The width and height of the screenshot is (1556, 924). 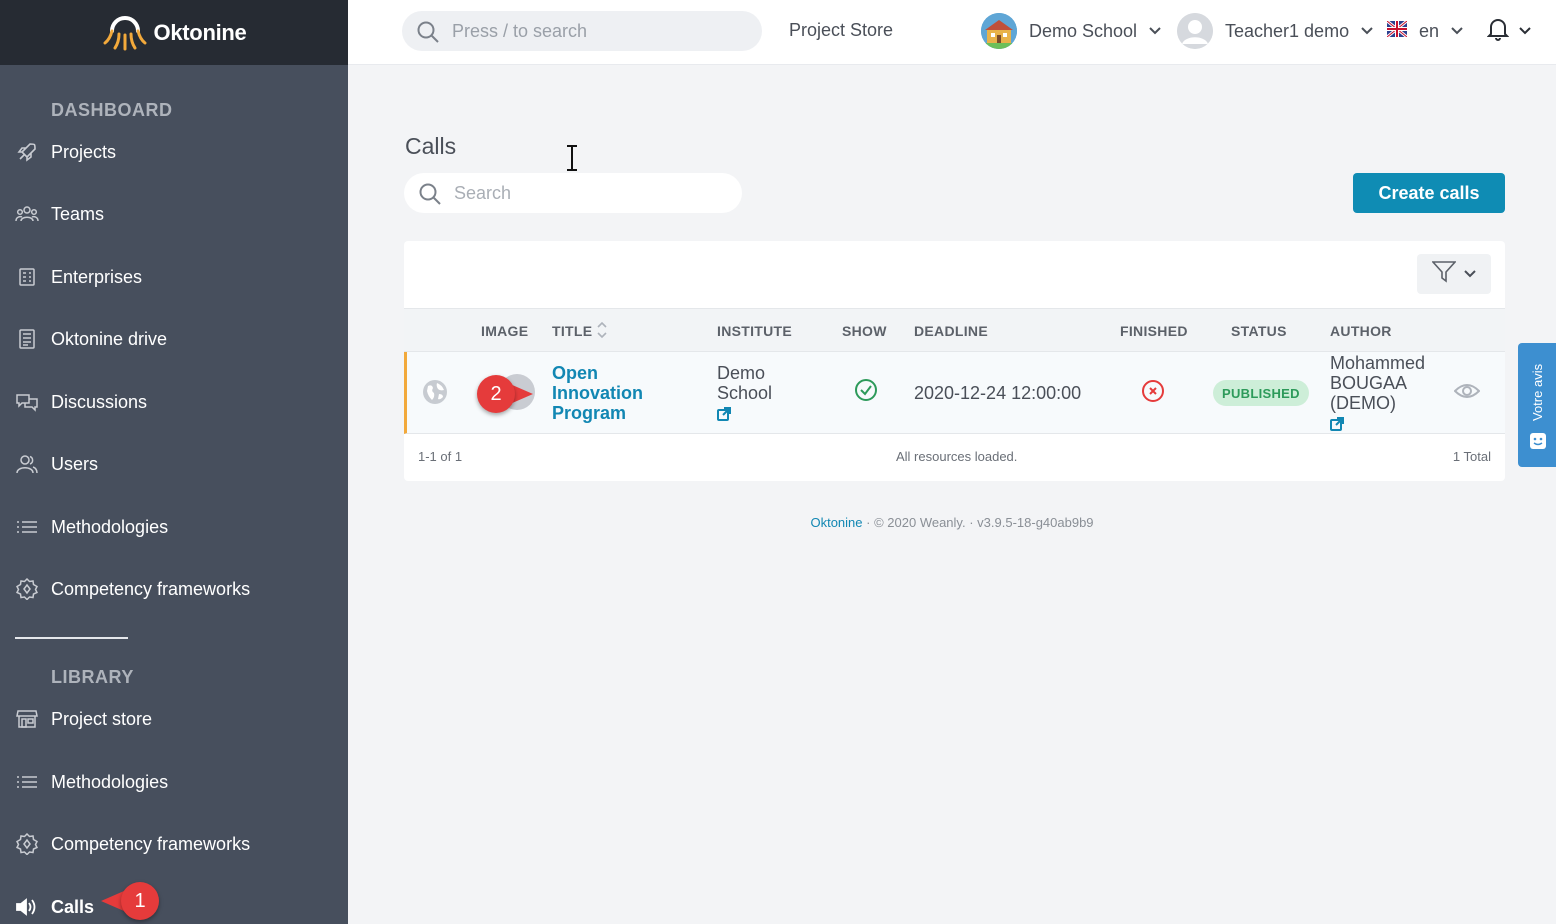 What do you see at coordinates (1259, 331) in the screenshot?
I see `column-header-status: STATUS` at bounding box center [1259, 331].